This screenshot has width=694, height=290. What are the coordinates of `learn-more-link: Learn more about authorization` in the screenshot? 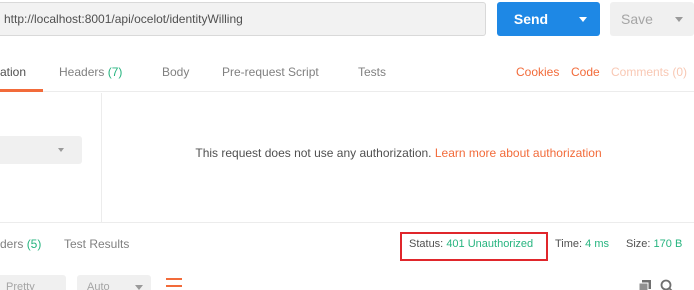 It's located at (518, 153).